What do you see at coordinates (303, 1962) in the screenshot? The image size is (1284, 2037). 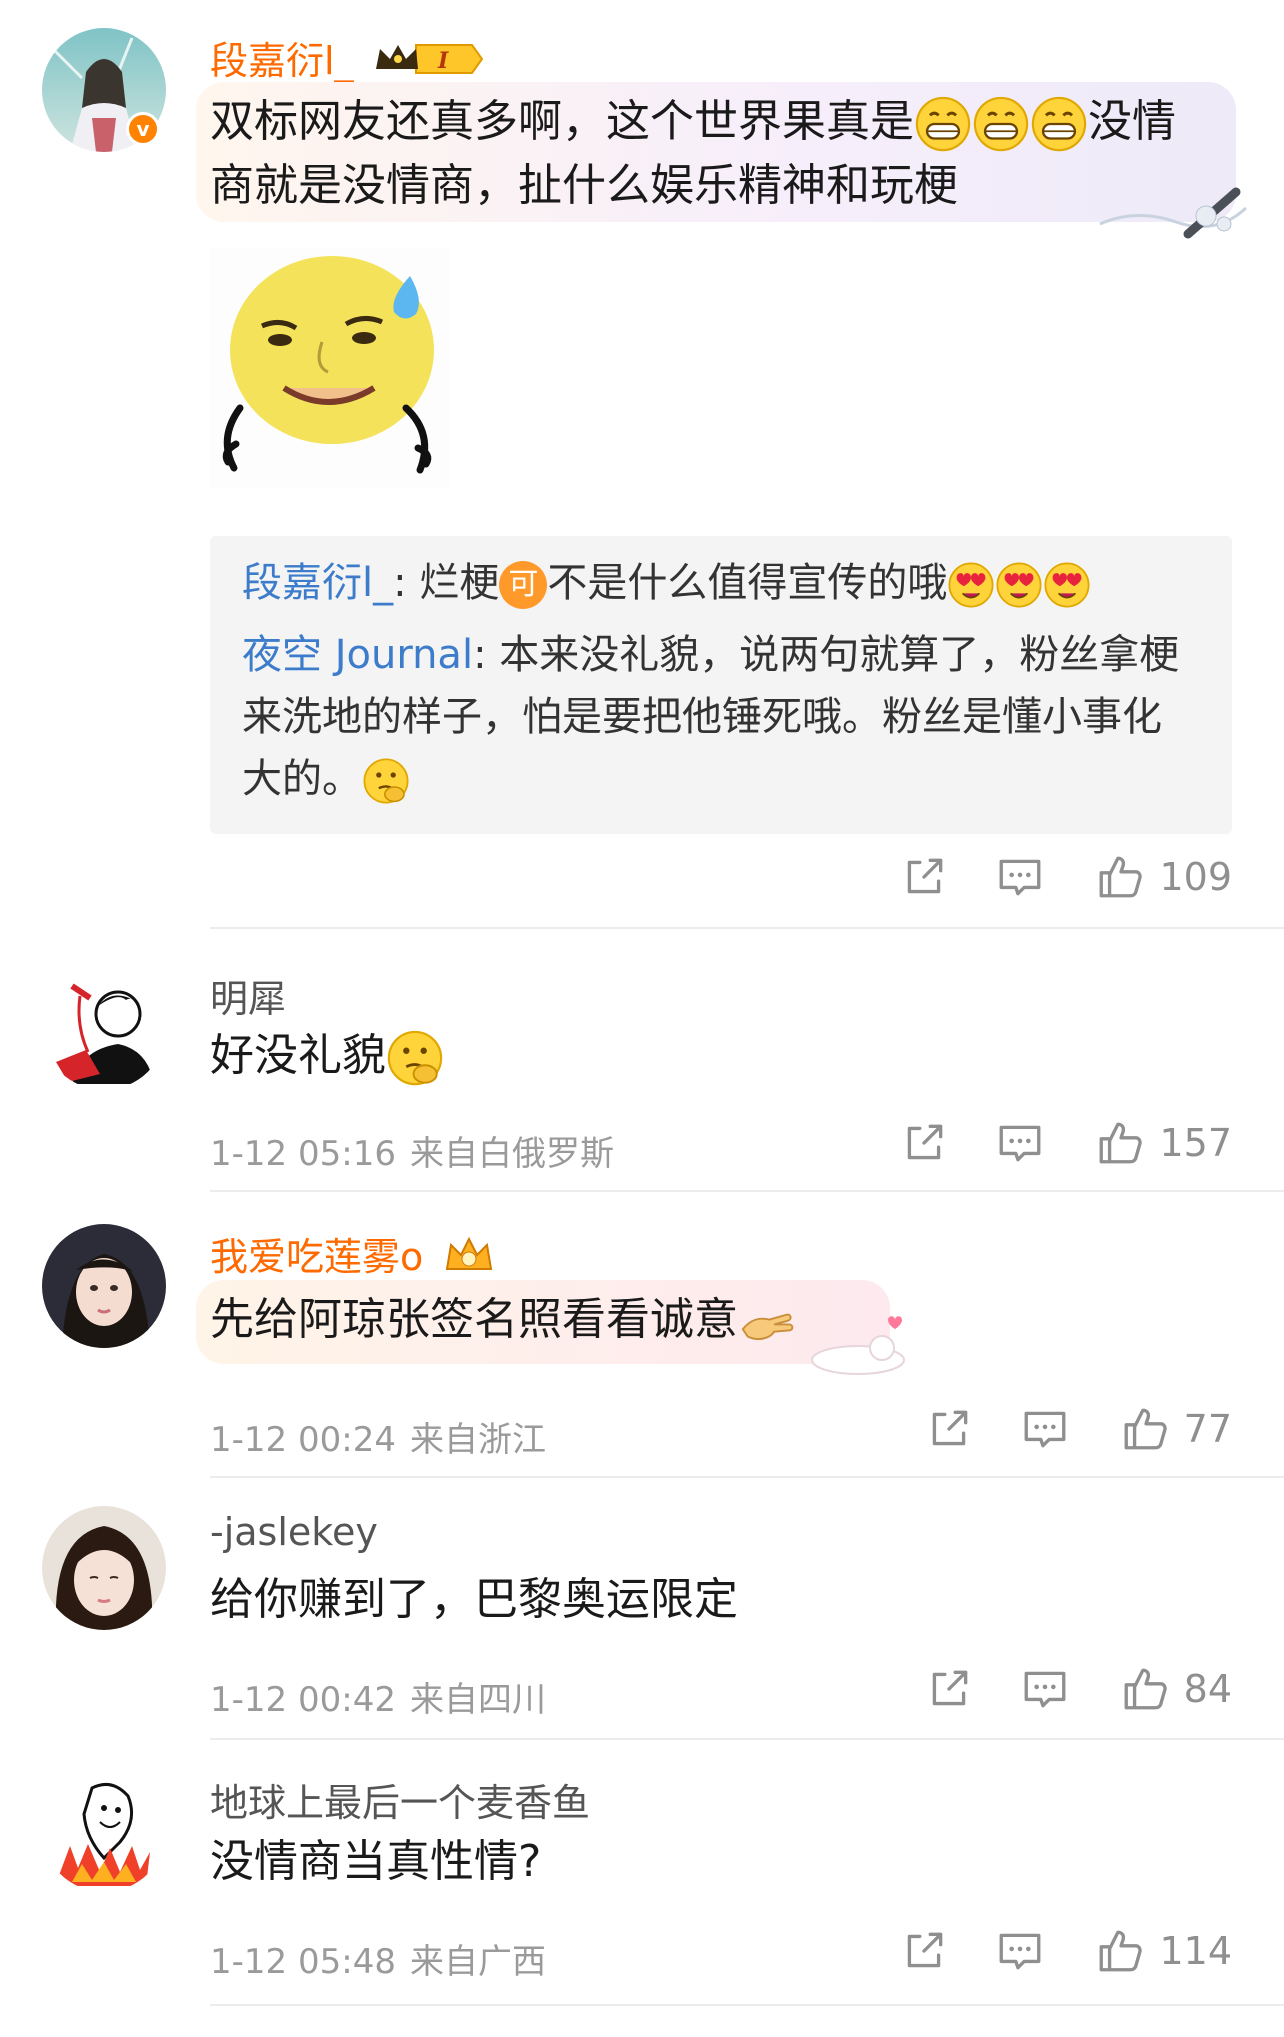 I see `comment-time: 1-12 05:48` at bounding box center [303, 1962].